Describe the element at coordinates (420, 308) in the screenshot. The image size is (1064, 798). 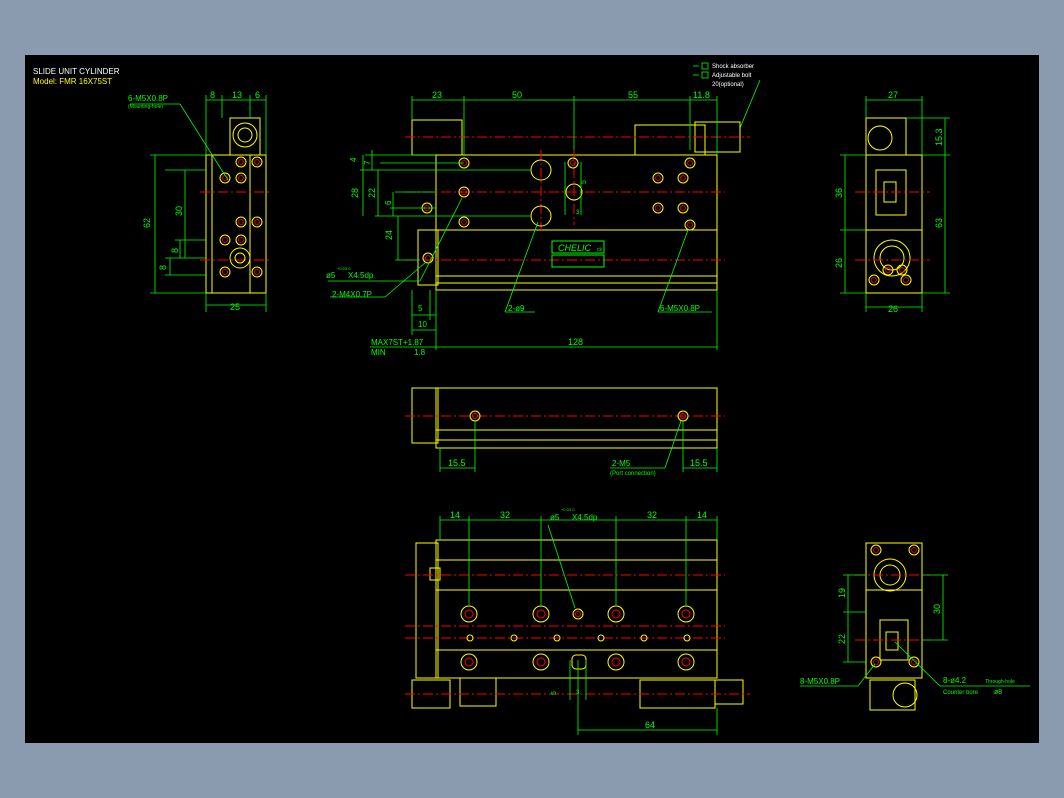
I see `front-dim-5: 5` at that location.